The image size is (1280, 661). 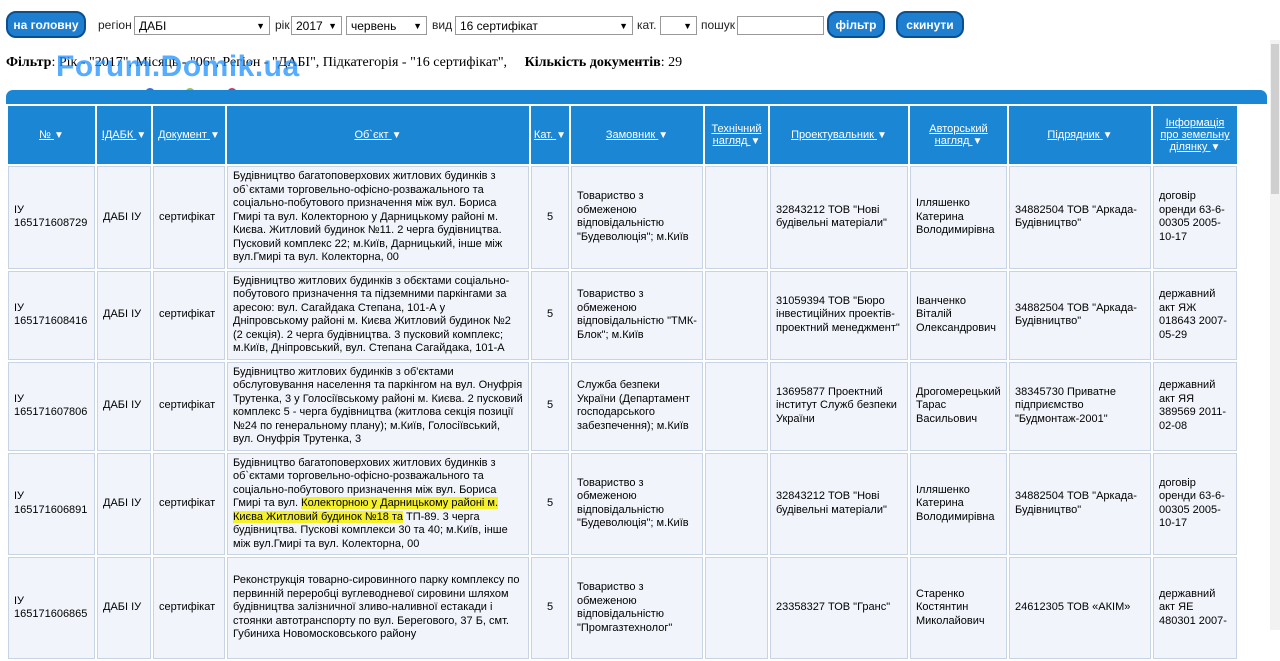 What do you see at coordinates (671, 62) in the screenshot?
I see `count-value: : 29` at bounding box center [671, 62].